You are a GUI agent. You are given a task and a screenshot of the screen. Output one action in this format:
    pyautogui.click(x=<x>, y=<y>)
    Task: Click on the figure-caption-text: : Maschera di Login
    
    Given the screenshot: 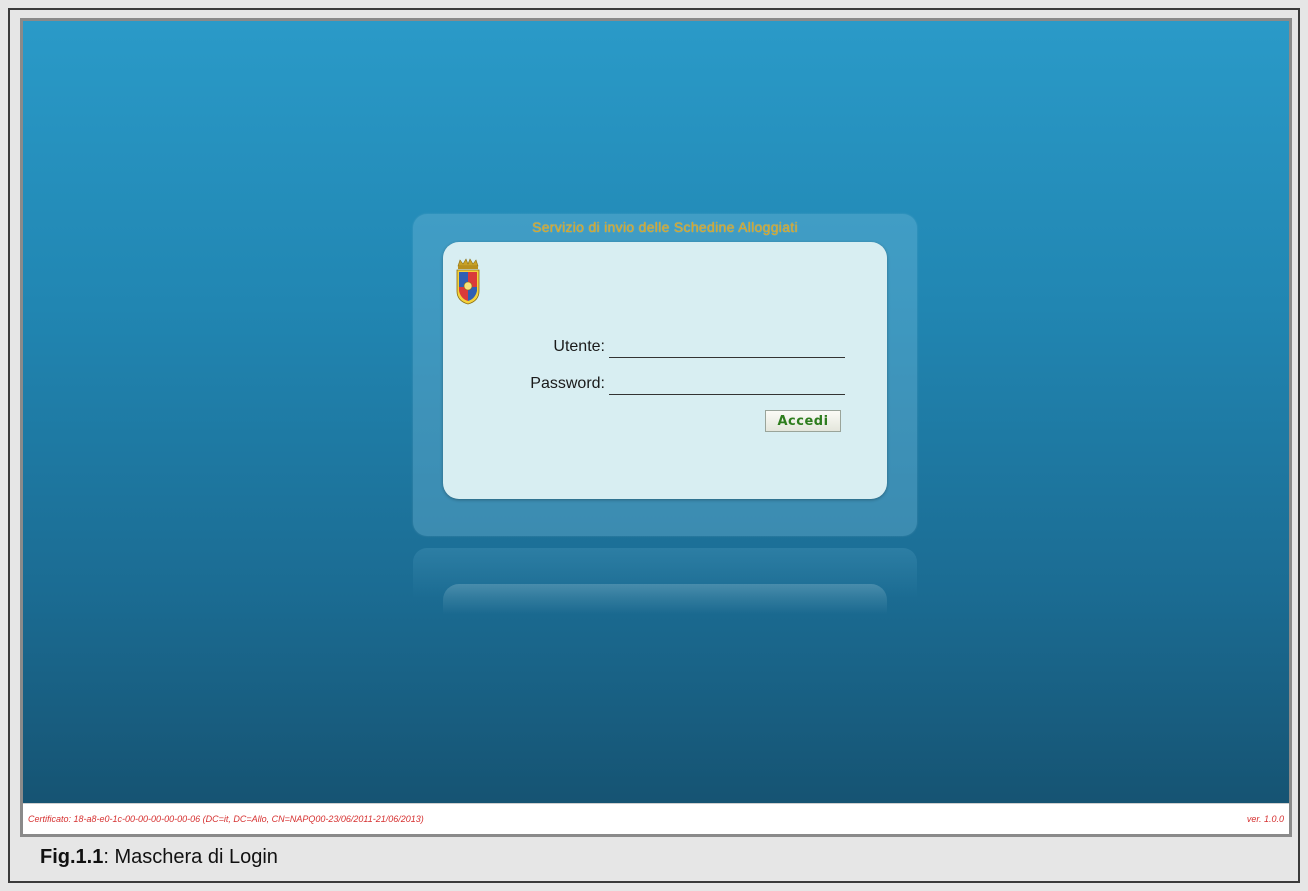 What is the action you would take?
    pyautogui.click(x=190, y=857)
    